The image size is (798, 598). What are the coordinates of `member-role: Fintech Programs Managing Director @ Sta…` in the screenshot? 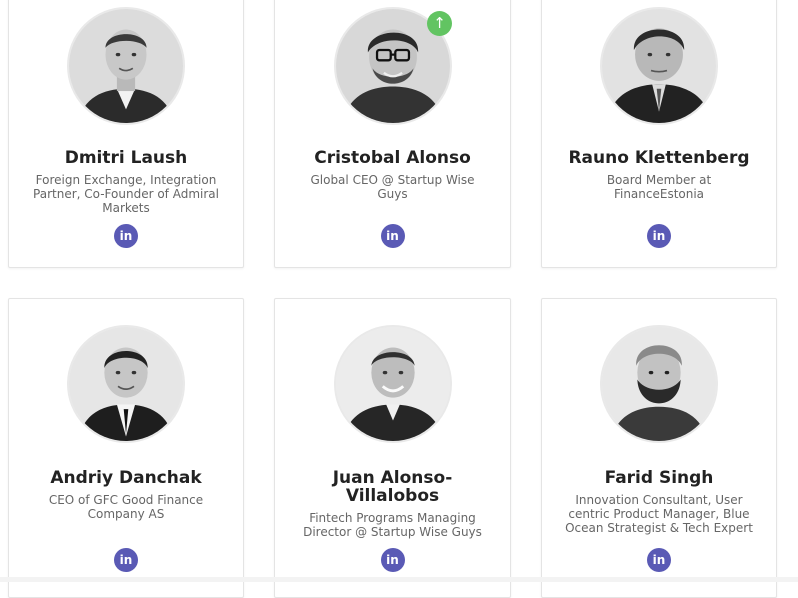 It's located at (392, 525).